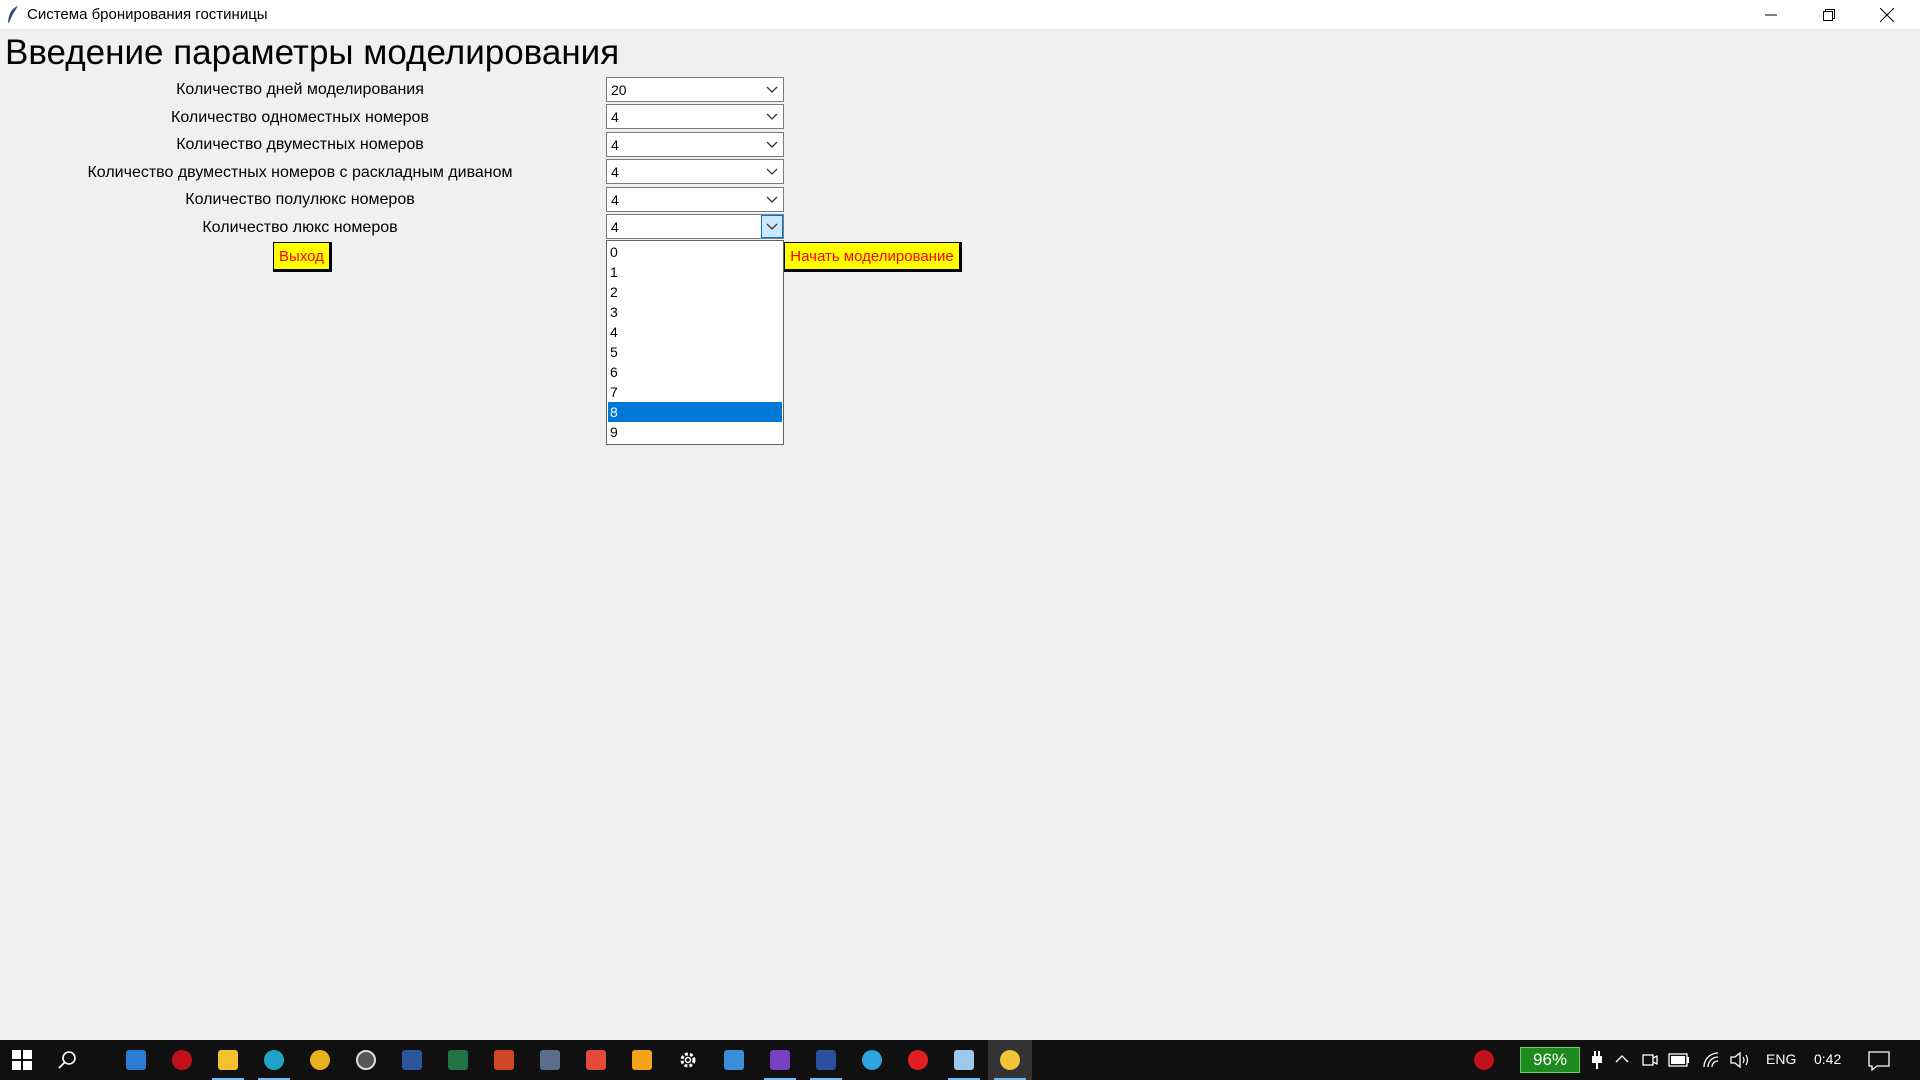  What do you see at coordinates (960, 15) in the screenshot?
I see `window-titlebar: Система бронирования гостиницы` at bounding box center [960, 15].